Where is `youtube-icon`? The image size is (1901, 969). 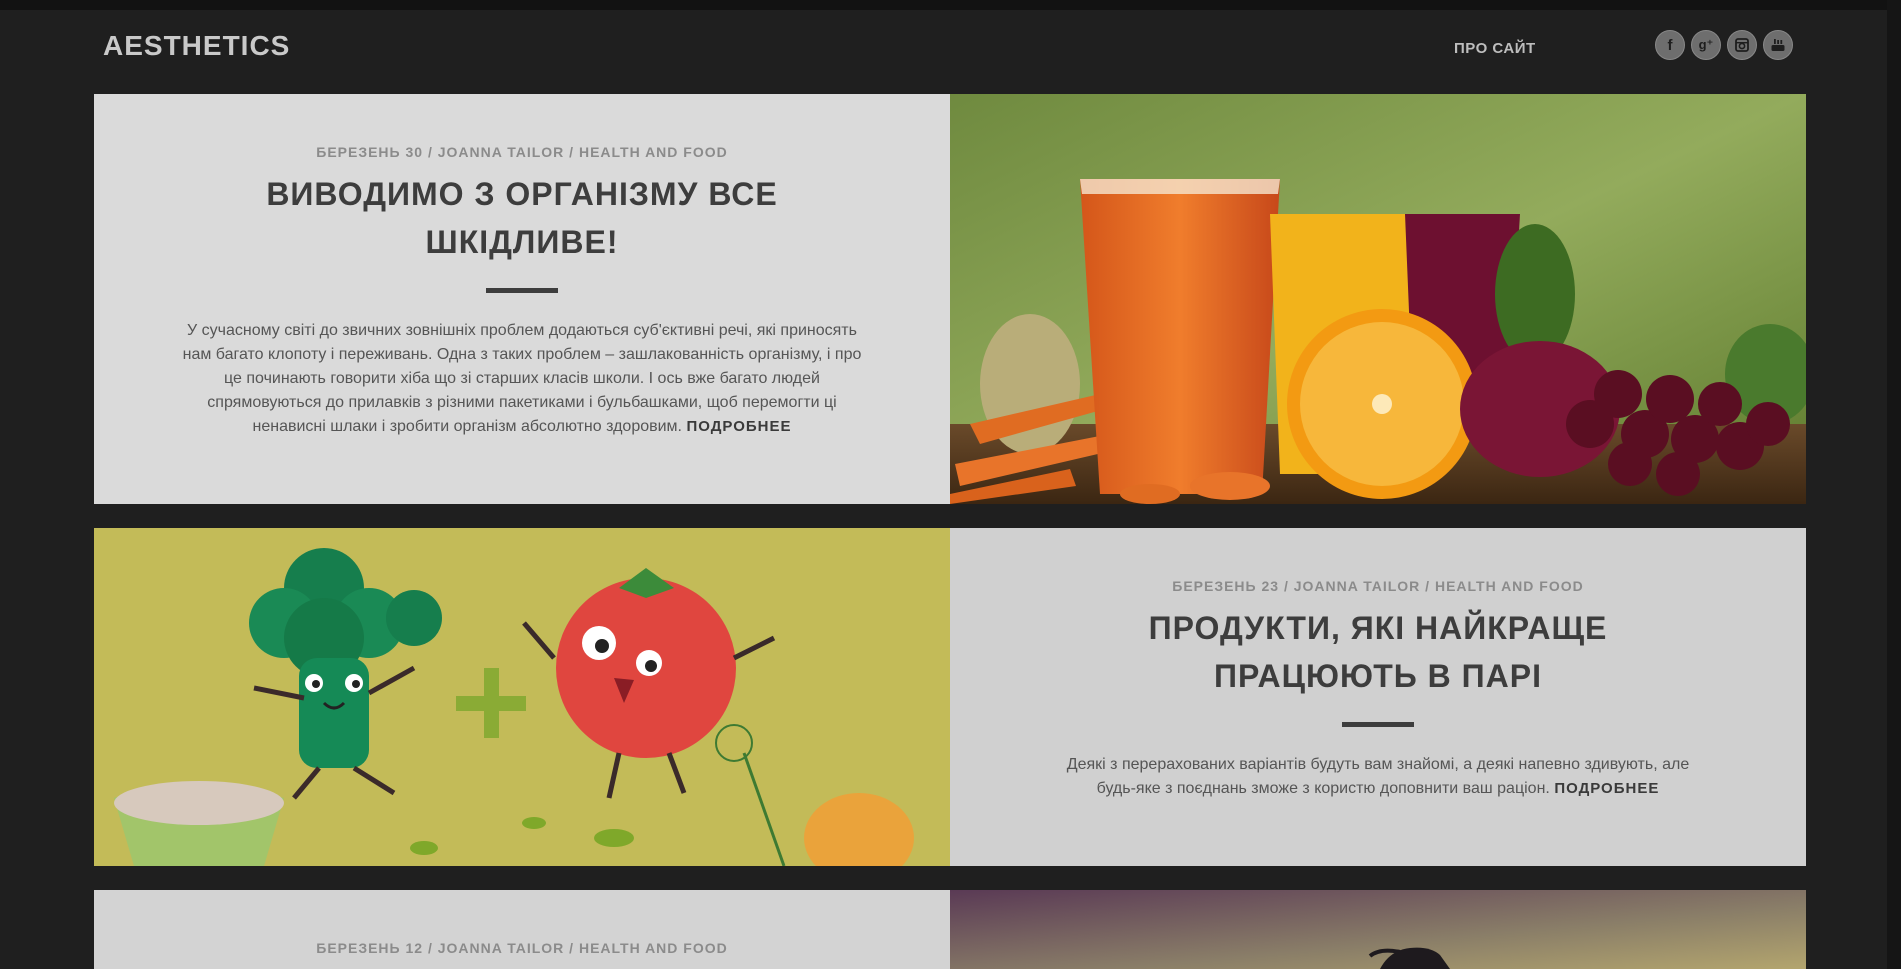 youtube-icon is located at coordinates (1778, 45).